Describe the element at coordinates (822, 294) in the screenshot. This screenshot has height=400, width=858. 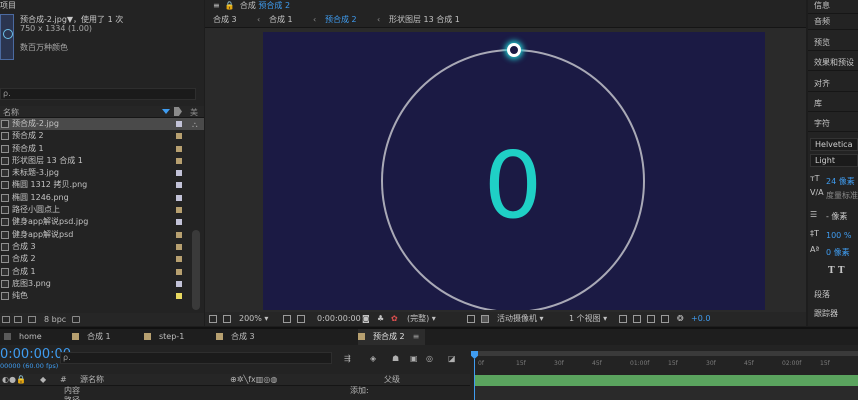
I see `panel-tab-item: 段落` at that location.